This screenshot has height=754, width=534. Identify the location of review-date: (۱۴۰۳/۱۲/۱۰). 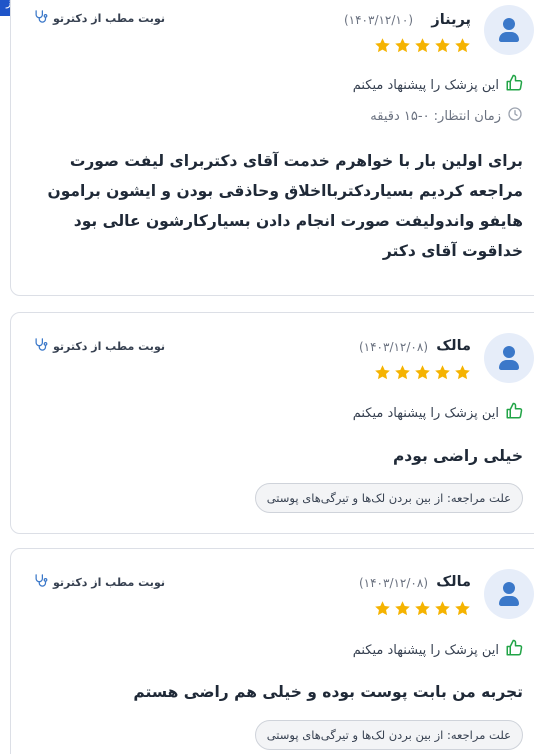
(378, 20).